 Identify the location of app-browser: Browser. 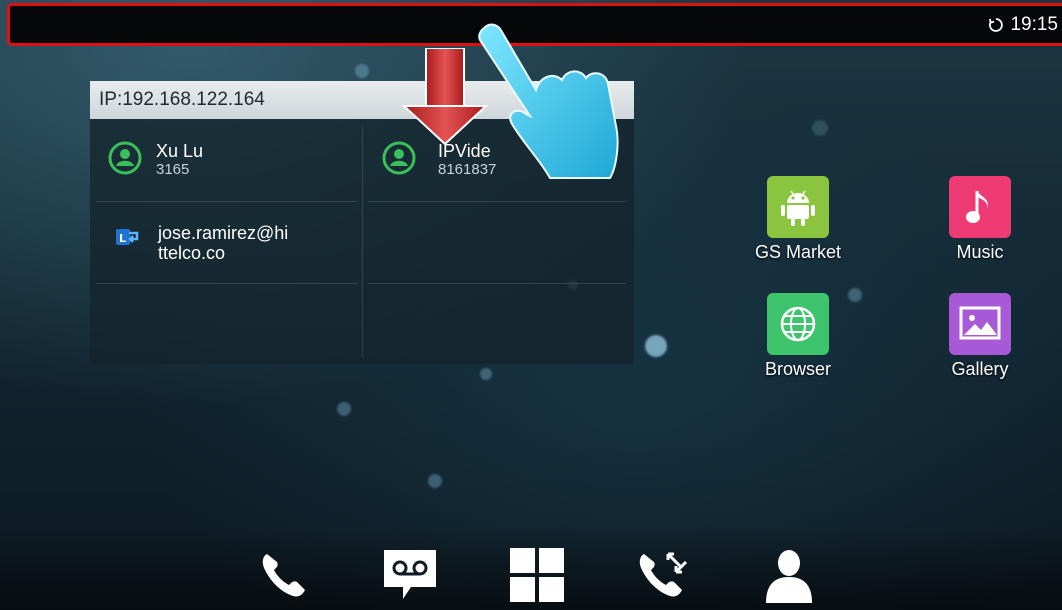
(798, 336).